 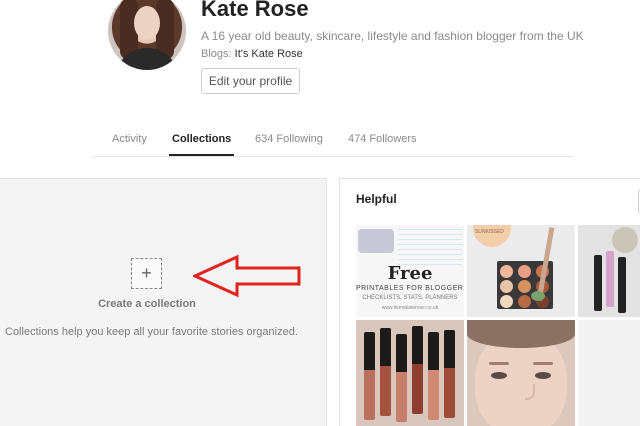 What do you see at coordinates (521, 334) in the screenshot?
I see `model-hair` at bounding box center [521, 334].